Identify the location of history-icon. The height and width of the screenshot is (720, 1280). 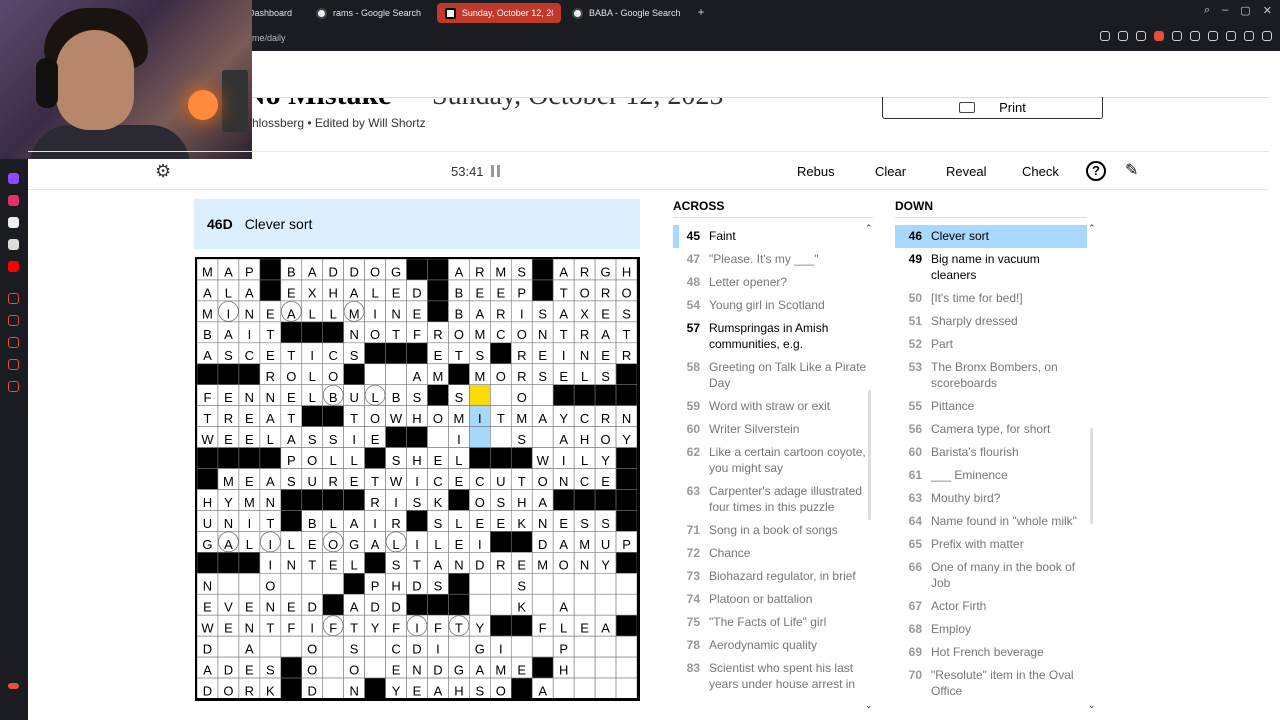
(13, 298).